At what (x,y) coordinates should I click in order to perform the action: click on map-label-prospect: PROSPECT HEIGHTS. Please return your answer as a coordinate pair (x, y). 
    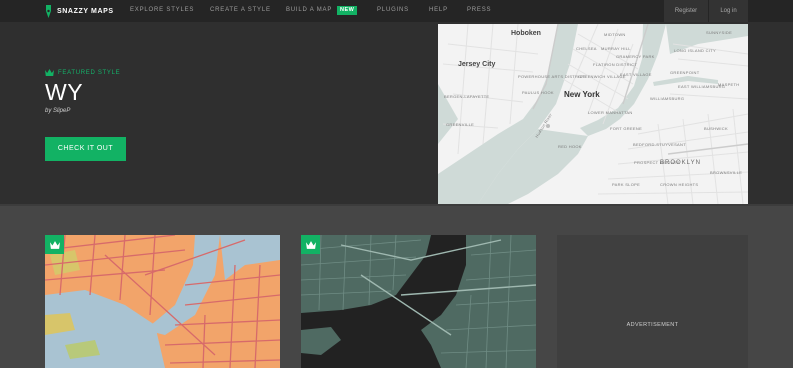
    Looking at the image, I should click on (657, 162).